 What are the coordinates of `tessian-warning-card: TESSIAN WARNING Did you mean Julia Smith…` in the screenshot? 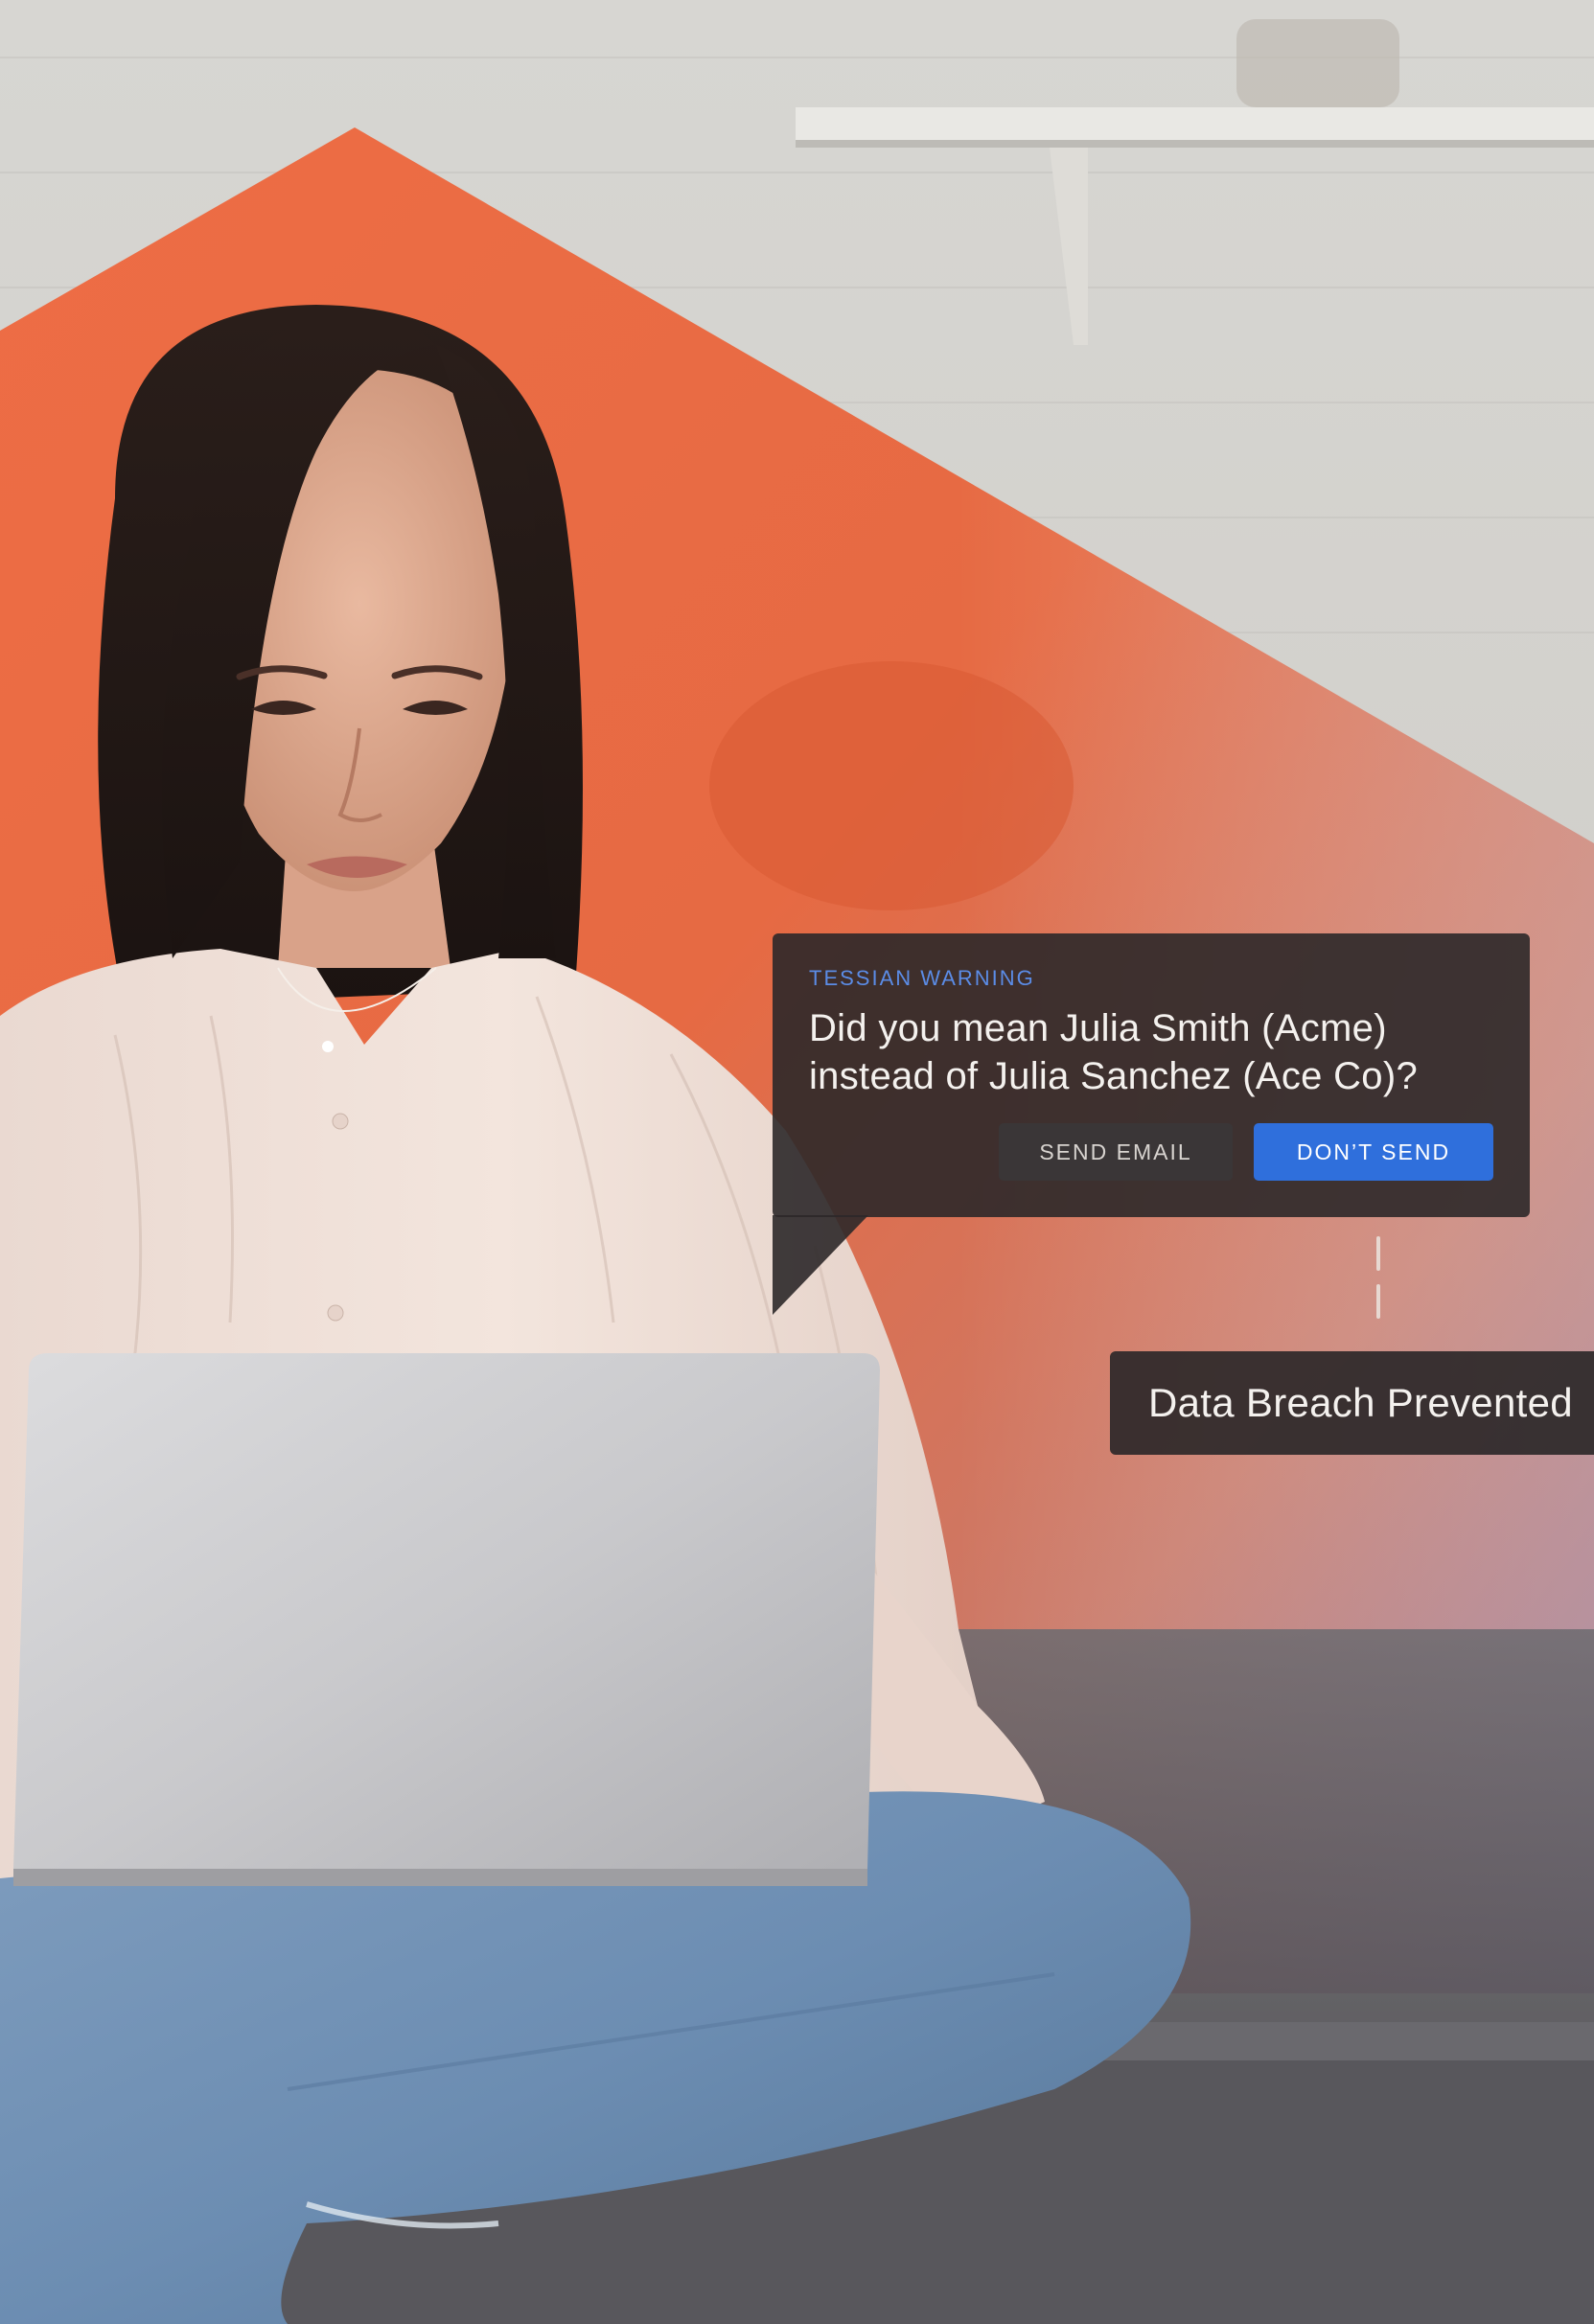 It's located at (1151, 1075).